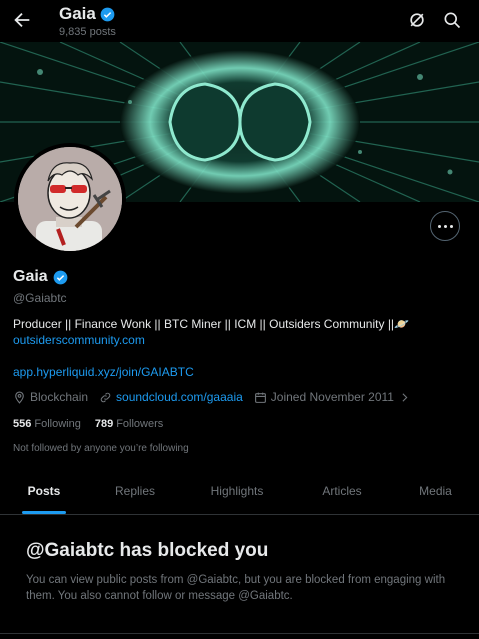 The image size is (479, 639). Describe the element at coordinates (179, 397) in the screenshot. I see `website-link: soundcloud.com/gaaaia` at that location.